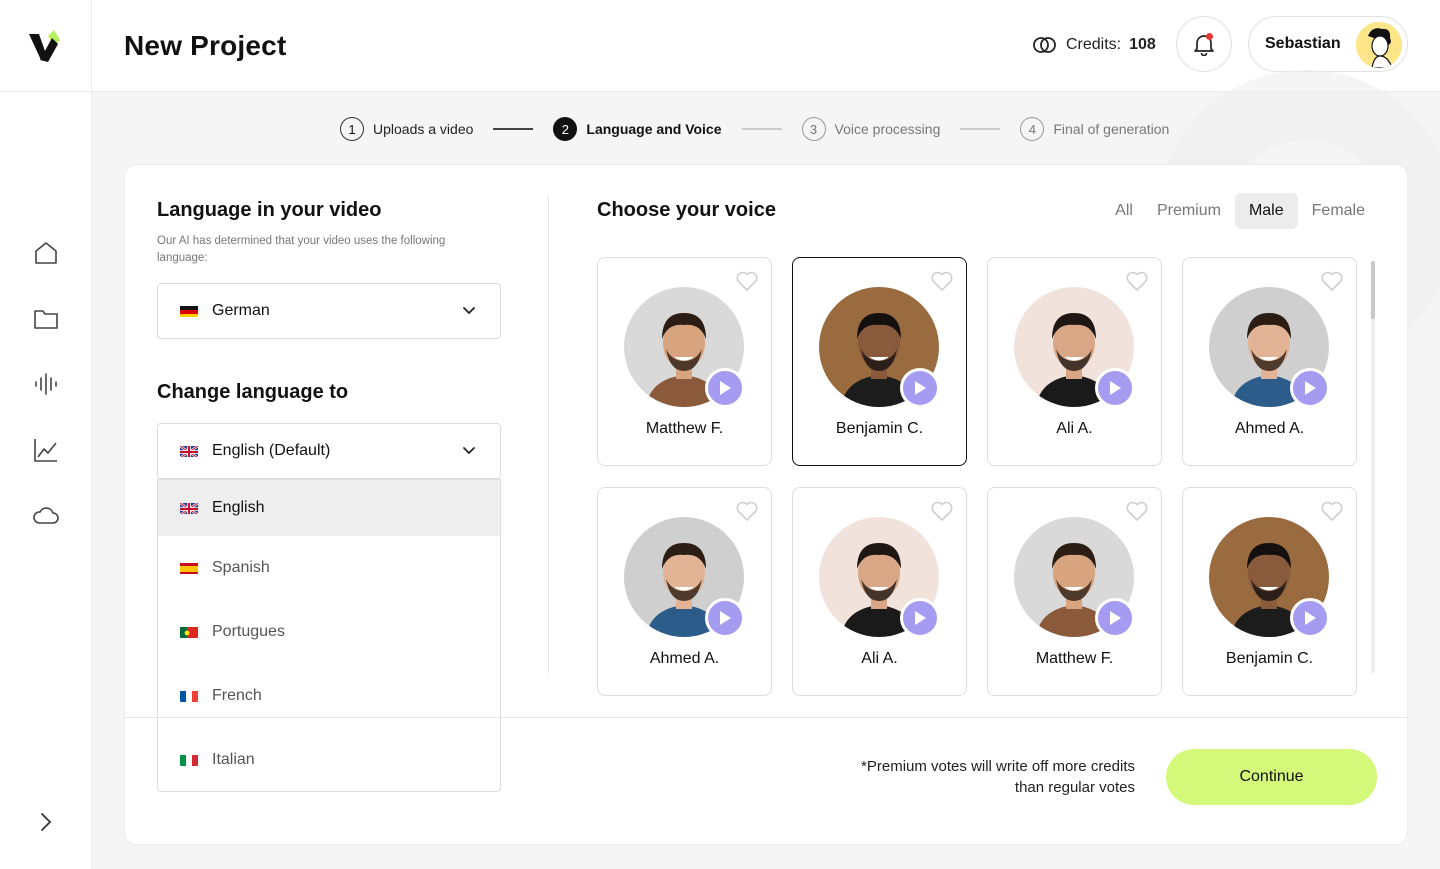 This screenshot has width=1440, height=869. Describe the element at coordinates (766, 46) in the screenshot. I see `top-header: New Project Credits: 108 Sebastian` at that location.